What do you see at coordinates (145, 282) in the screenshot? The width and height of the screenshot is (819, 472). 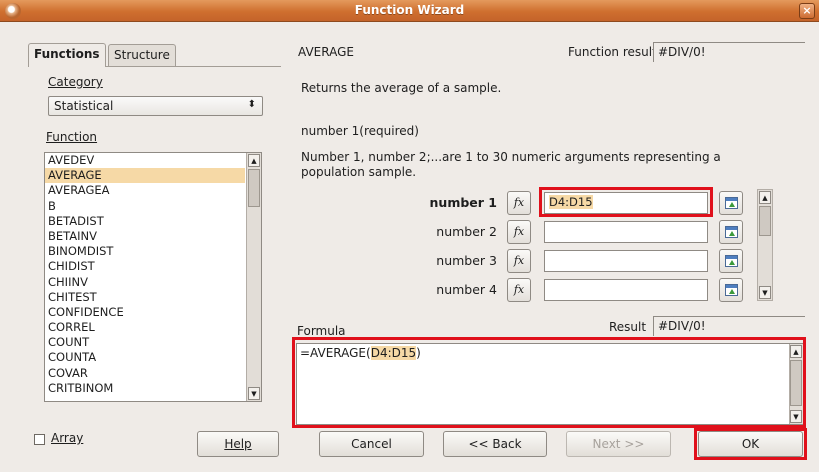 I see `function-list-item: CHIINV` at bounding box center [145, 282].